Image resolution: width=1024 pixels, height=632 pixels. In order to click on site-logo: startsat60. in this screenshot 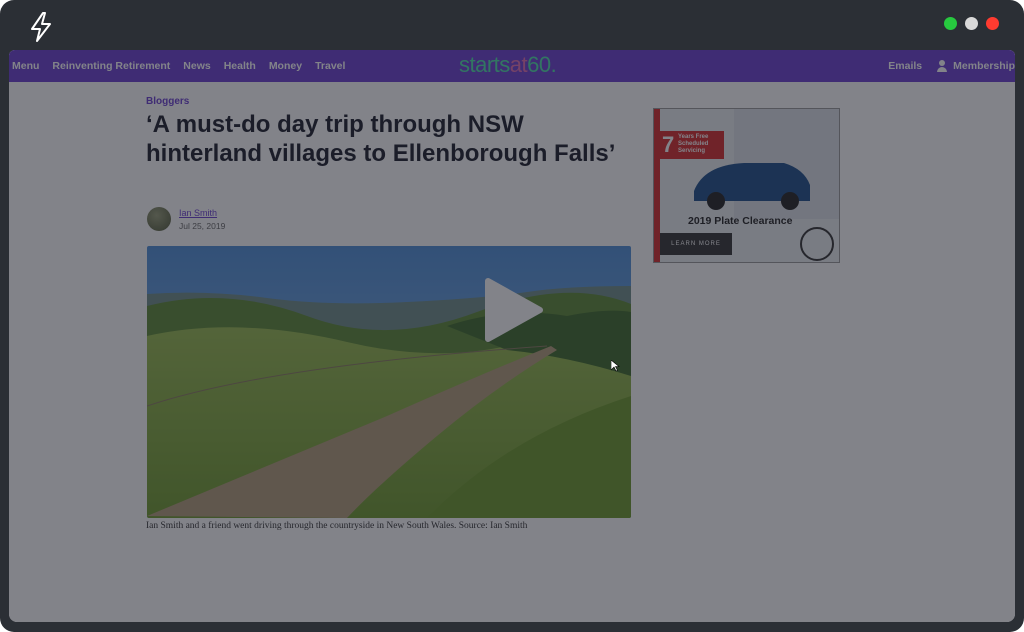, I will do `click(508, 65)`.